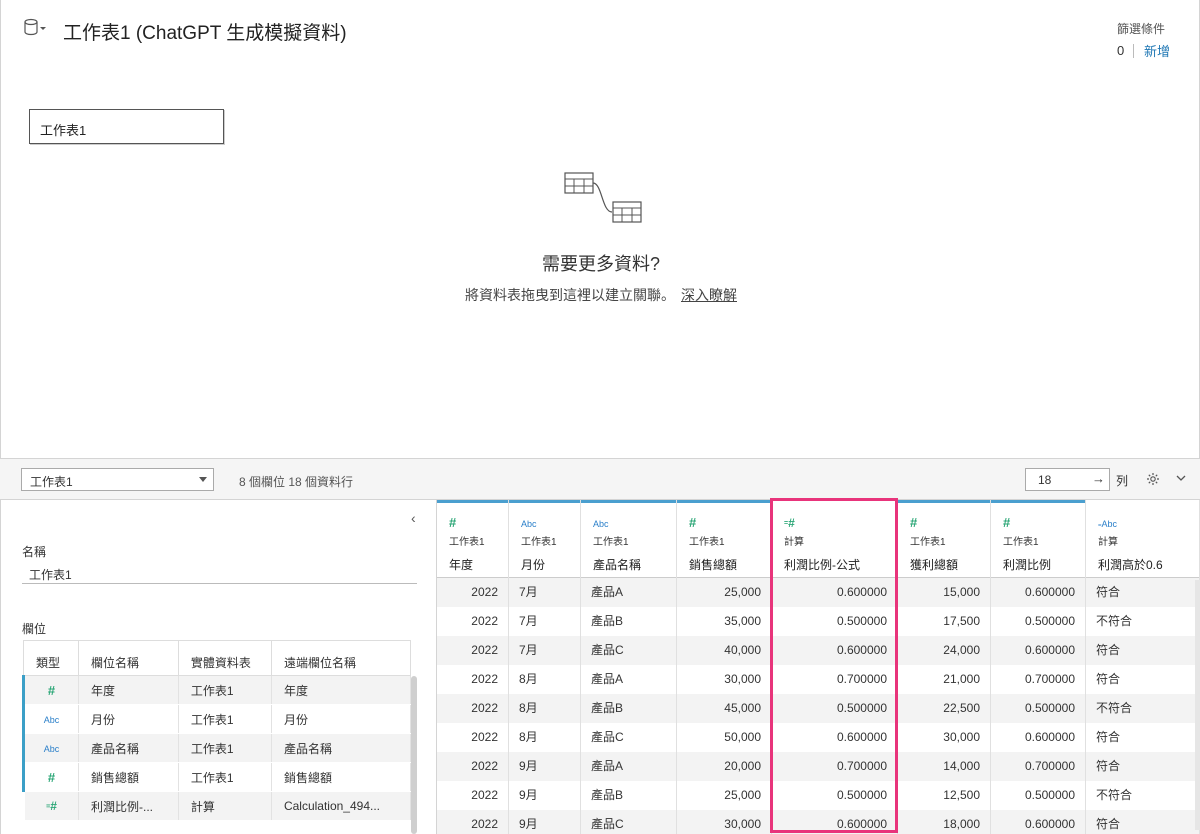 Image resolution: width=1200 pixels, height=834 pixels. Describe the element at coordinates (834, 708) in the screenshot. I see `grid-cell: 0.500000` at that location.